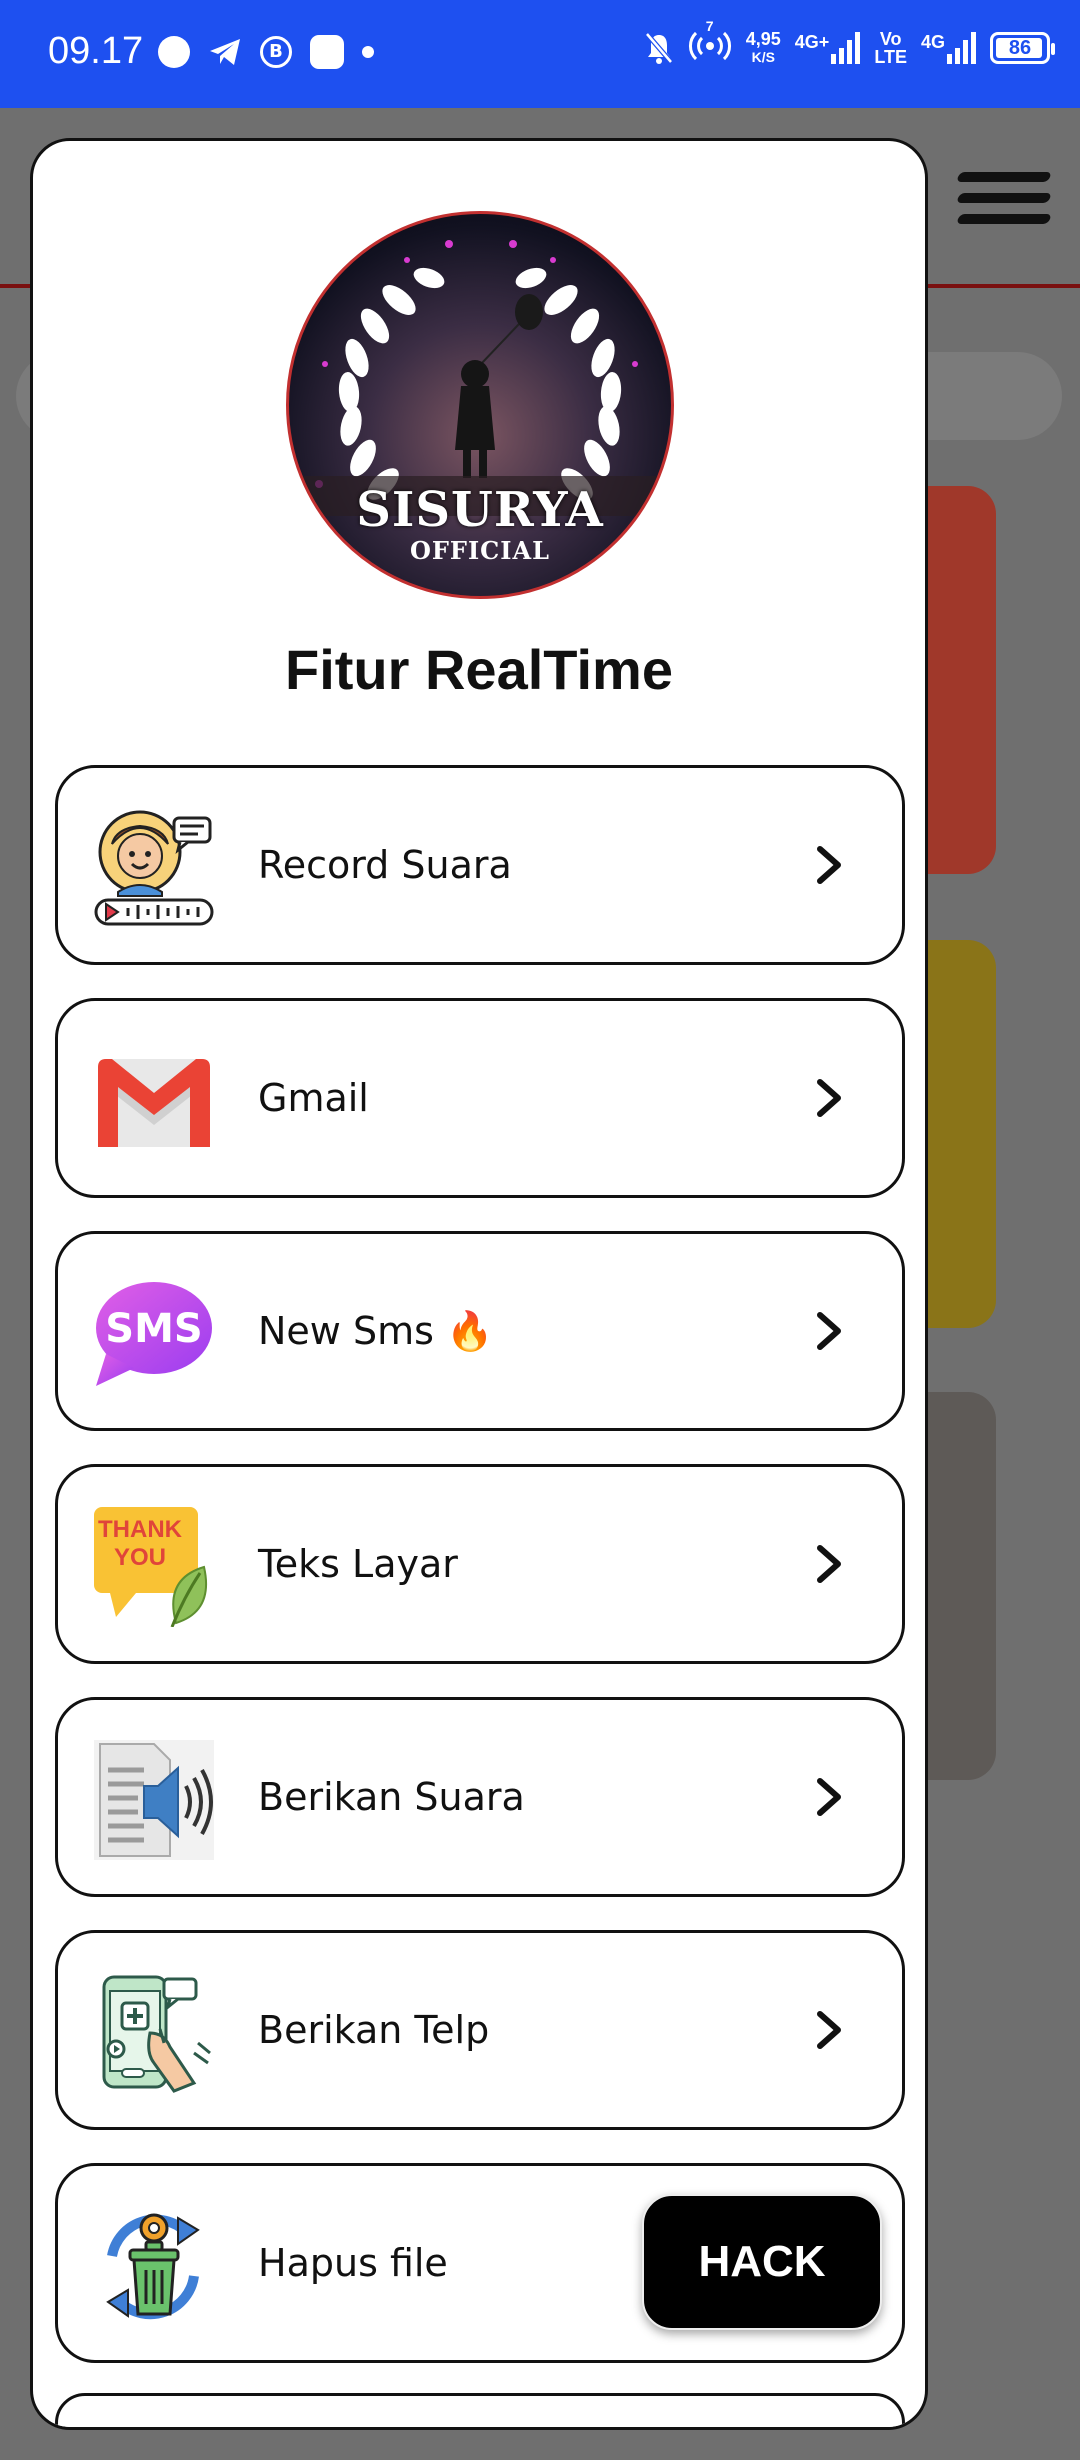  I want to click on b-badge-icon: B, so click(276, 52).